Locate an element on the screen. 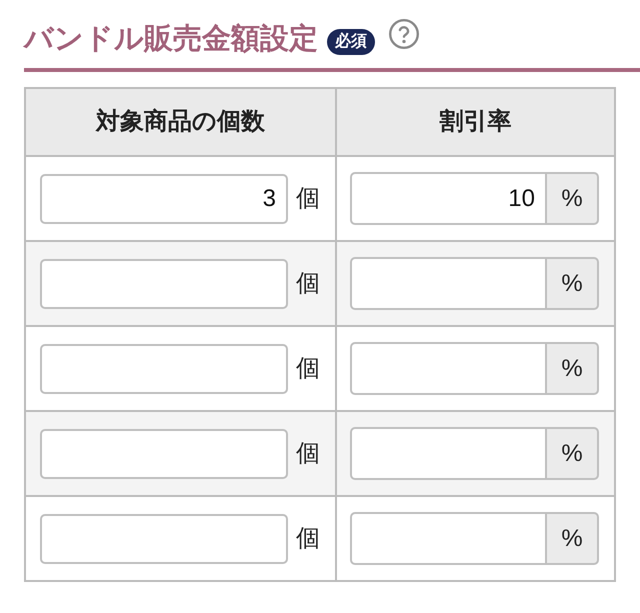  column-header: 対象商品の個数 is located at coordinates (180, 122).